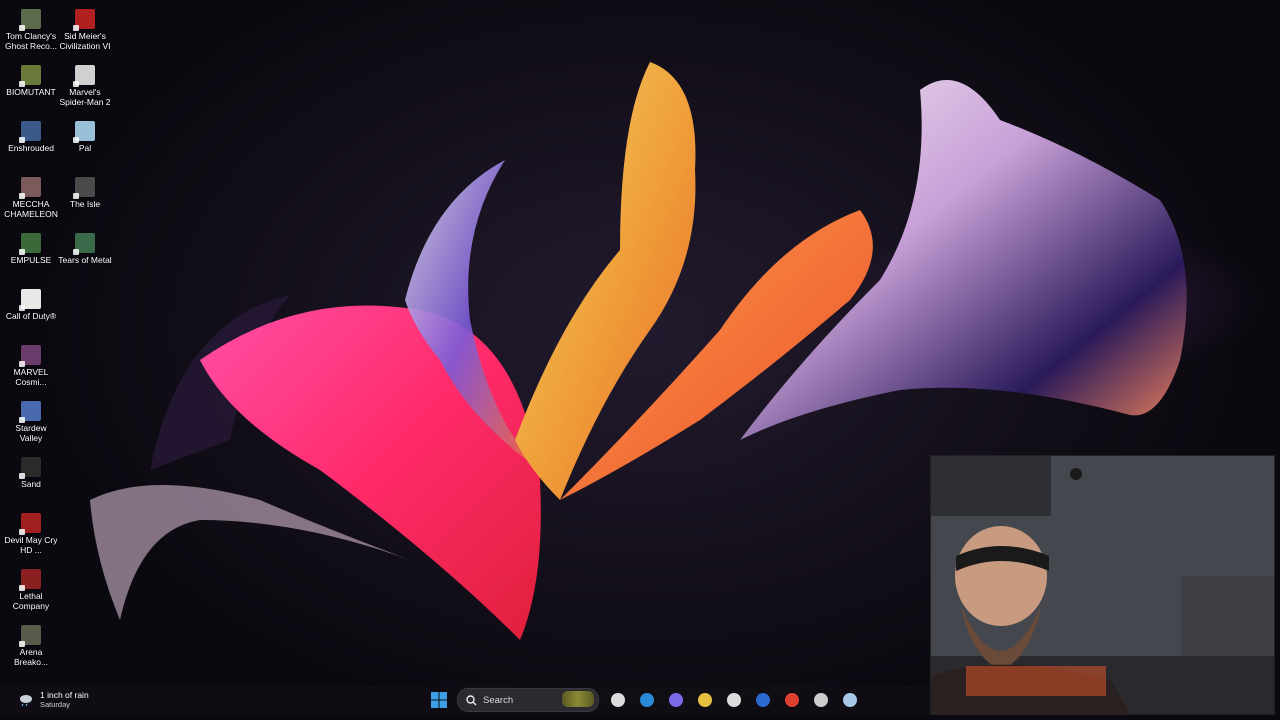  I want to click on desktop-shortcut: Lethal Company, so click(31, 594).